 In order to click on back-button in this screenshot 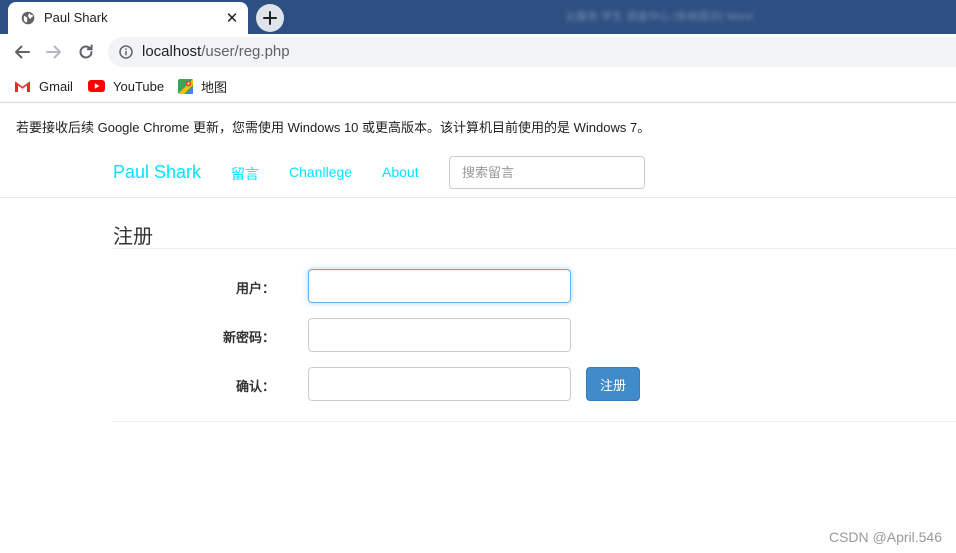, I will do `click(22, 52)`.